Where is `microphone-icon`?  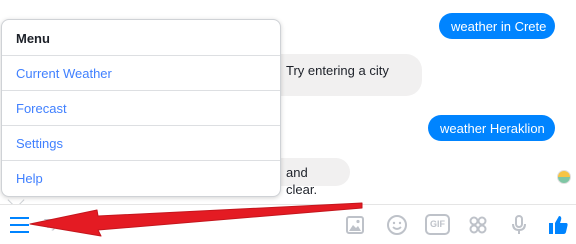 microphone-icon is located at coordinates (519, 225).